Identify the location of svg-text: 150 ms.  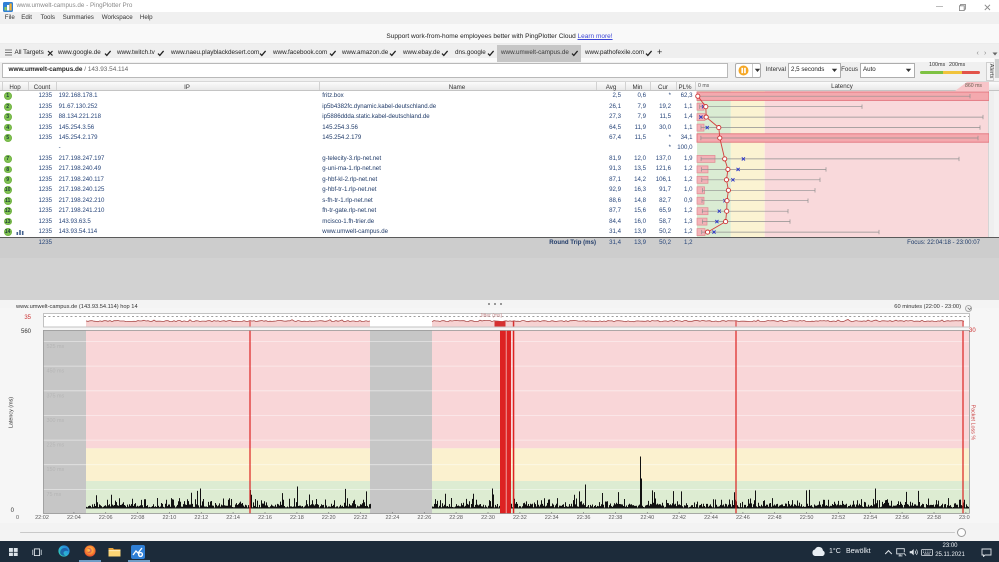
(56, 470).